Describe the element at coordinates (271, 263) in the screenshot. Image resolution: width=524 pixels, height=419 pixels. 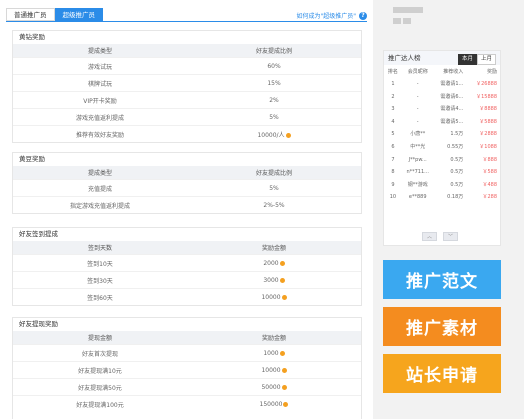
I see `amount: 2000` at that location.